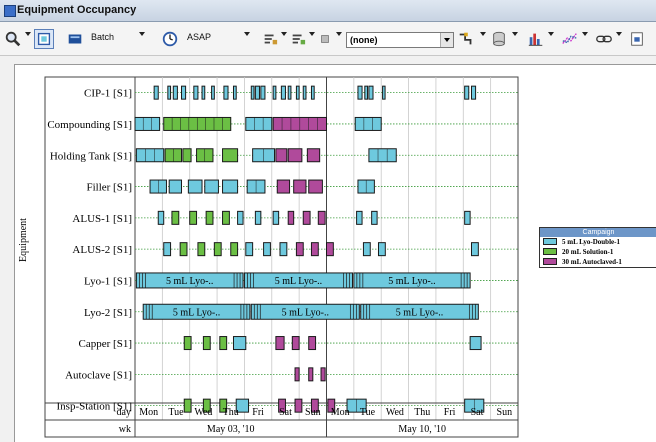  Describe the element at coordinates (108, 313) in the screenshot. I see `row-label: Lyo-2 [S1]` at that location.